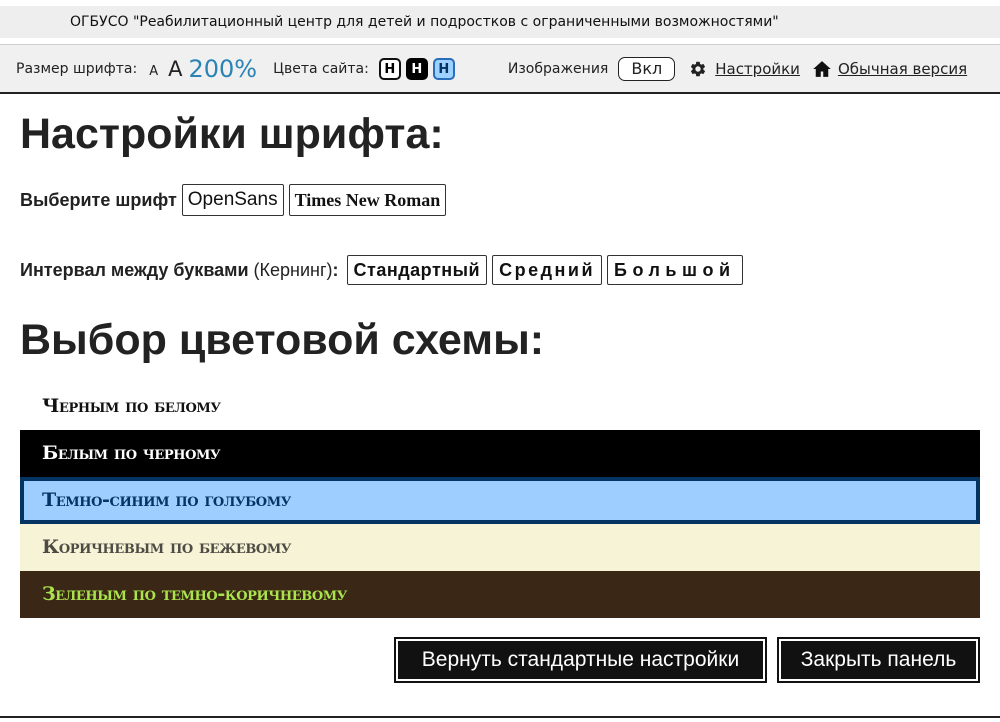 This screenshot has width=1000, height=722. Describe the element at coordinates (367, 200) in the screenshot. I see `font-times-button: Times New Roman` at that location.